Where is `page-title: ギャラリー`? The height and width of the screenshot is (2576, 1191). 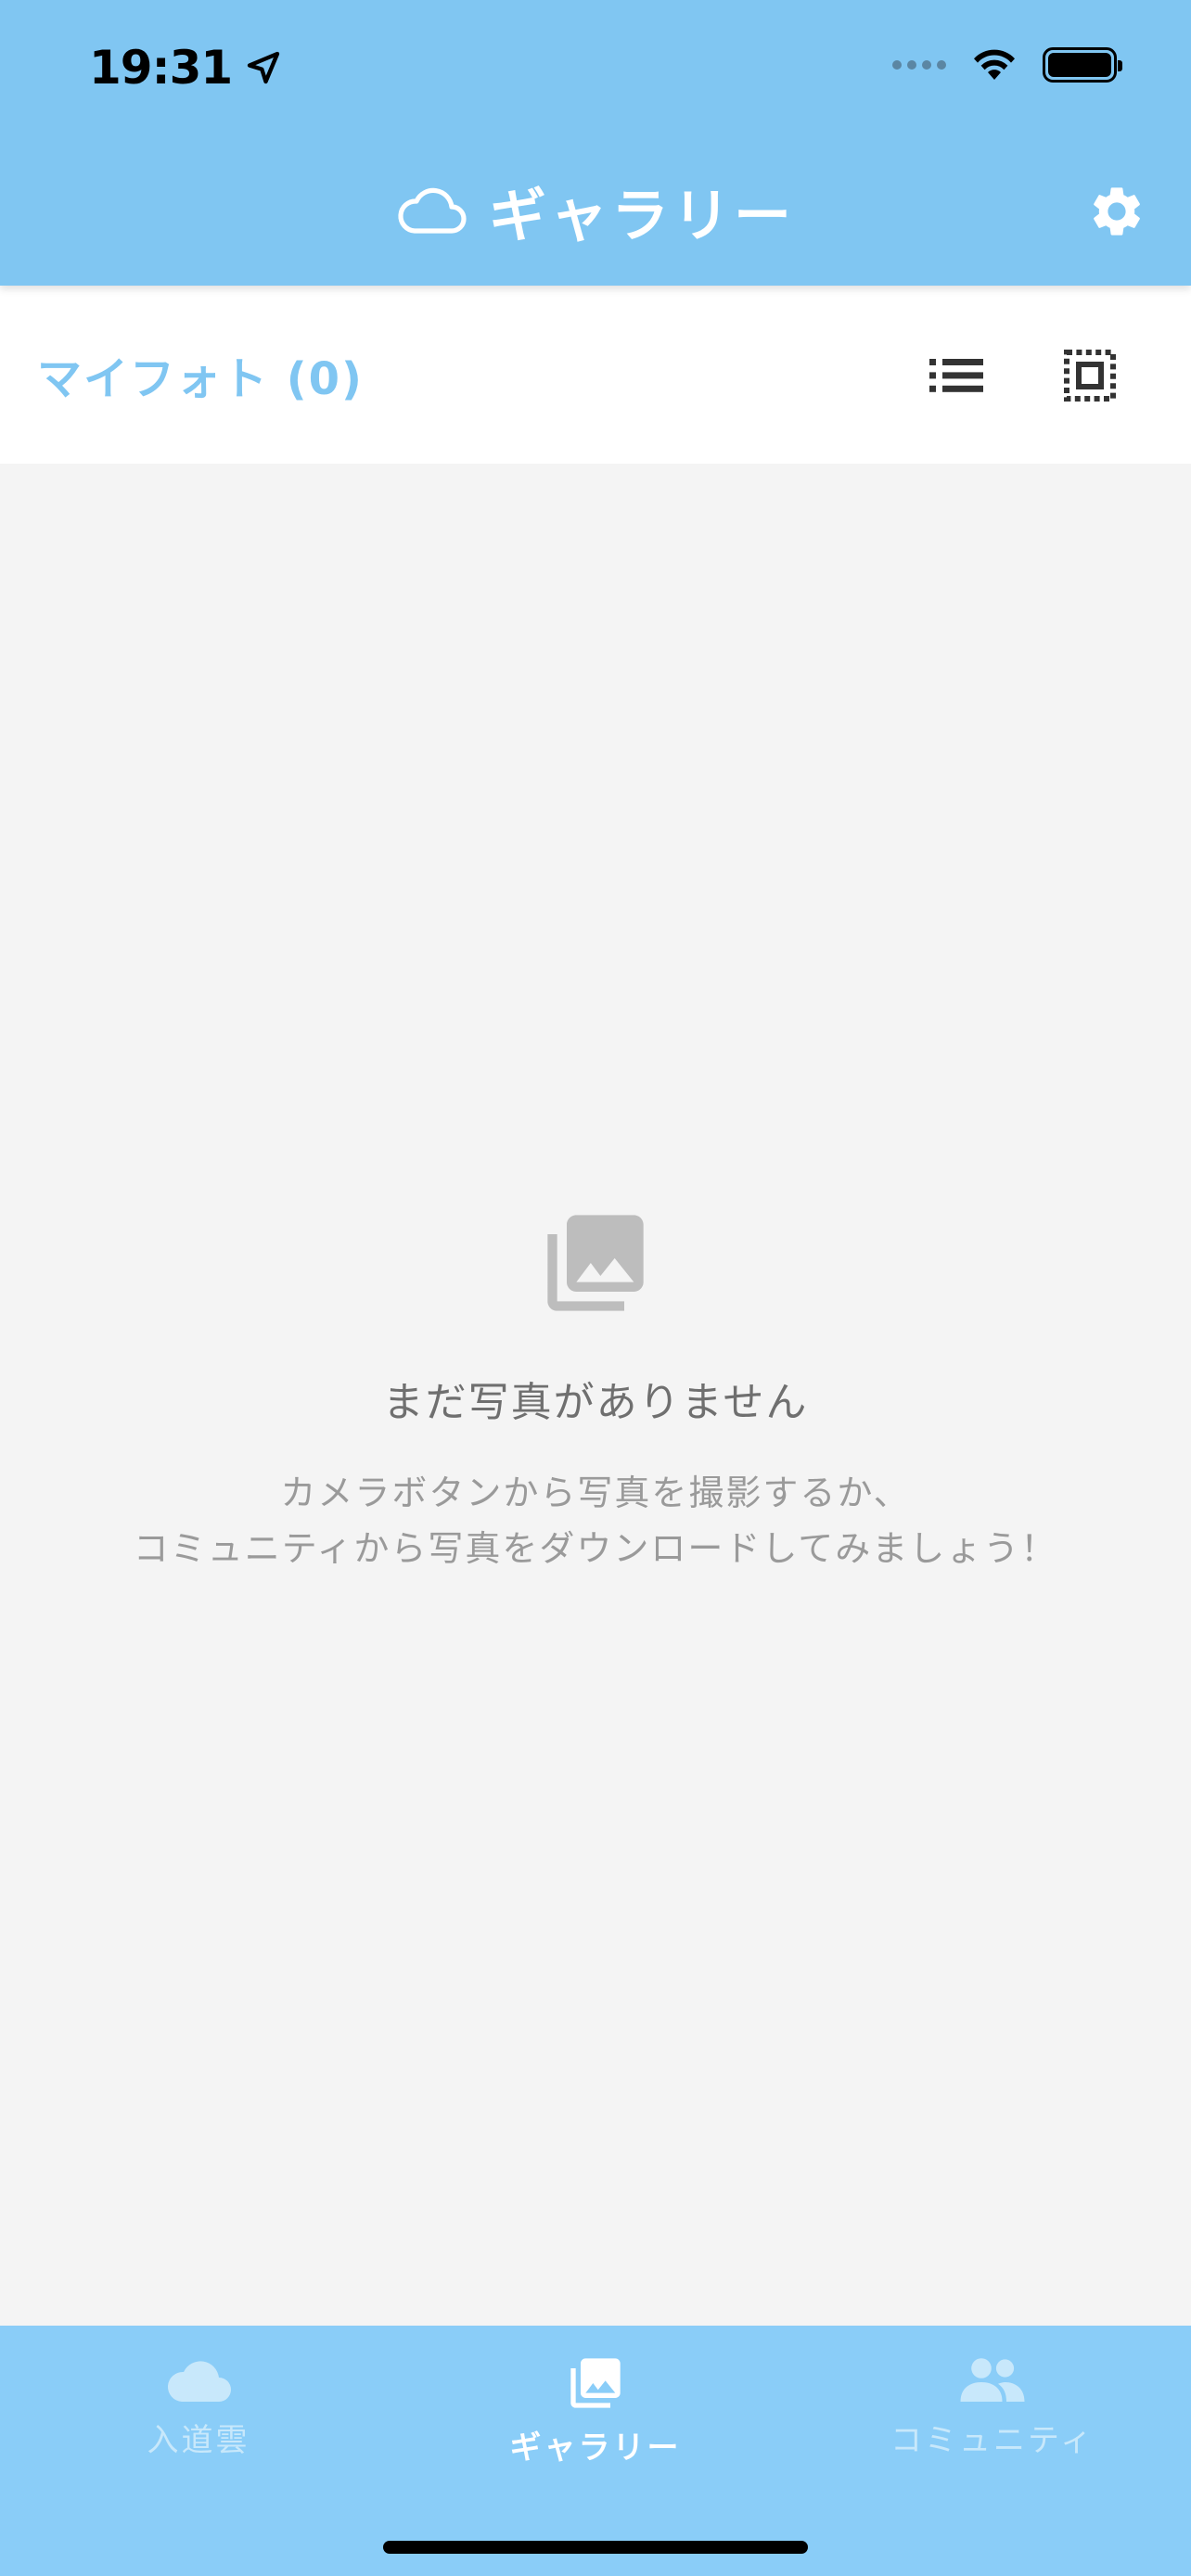
page-title: ギャラリー is located at coordinates (641, 216).